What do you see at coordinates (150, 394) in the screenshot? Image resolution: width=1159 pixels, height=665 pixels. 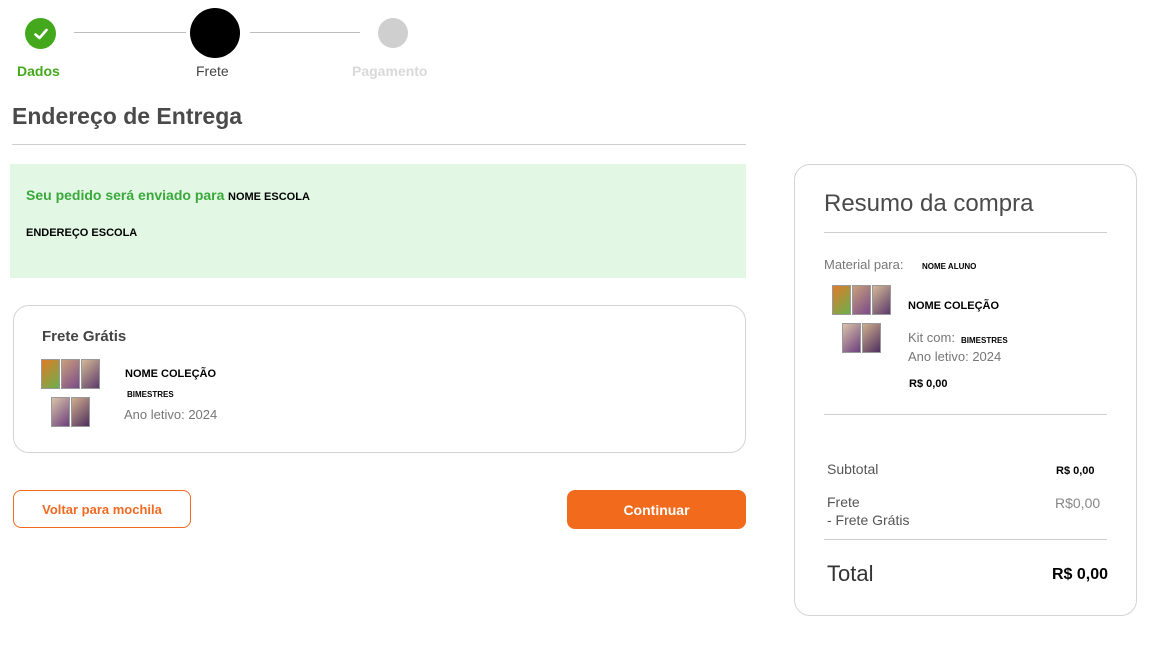 I see `shipping-kit: BIMESTRES` at bounding box center [150, 394].